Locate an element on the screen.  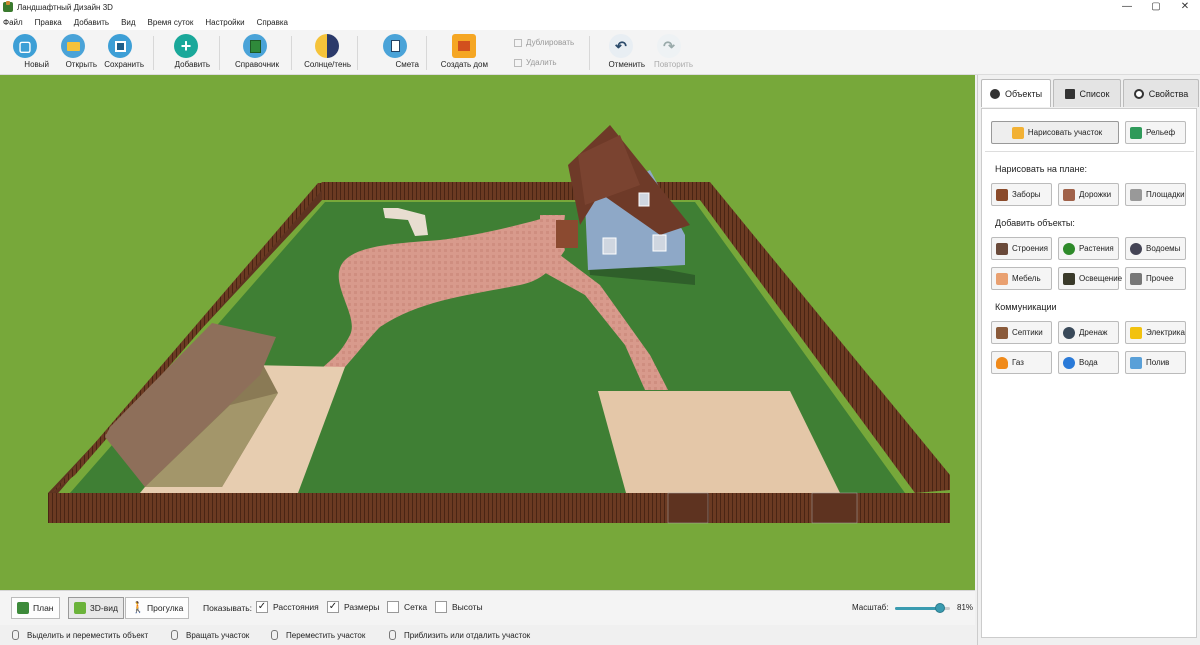
house-icon is located at coordinates (464, 46).